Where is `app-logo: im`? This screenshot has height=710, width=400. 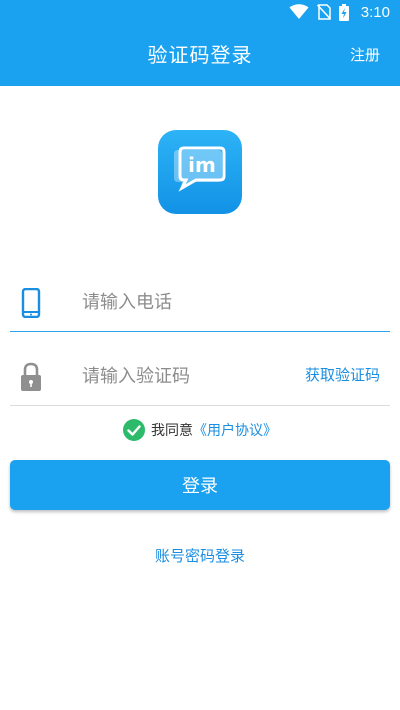
app-logo: im is located at coordinates (200, 172).